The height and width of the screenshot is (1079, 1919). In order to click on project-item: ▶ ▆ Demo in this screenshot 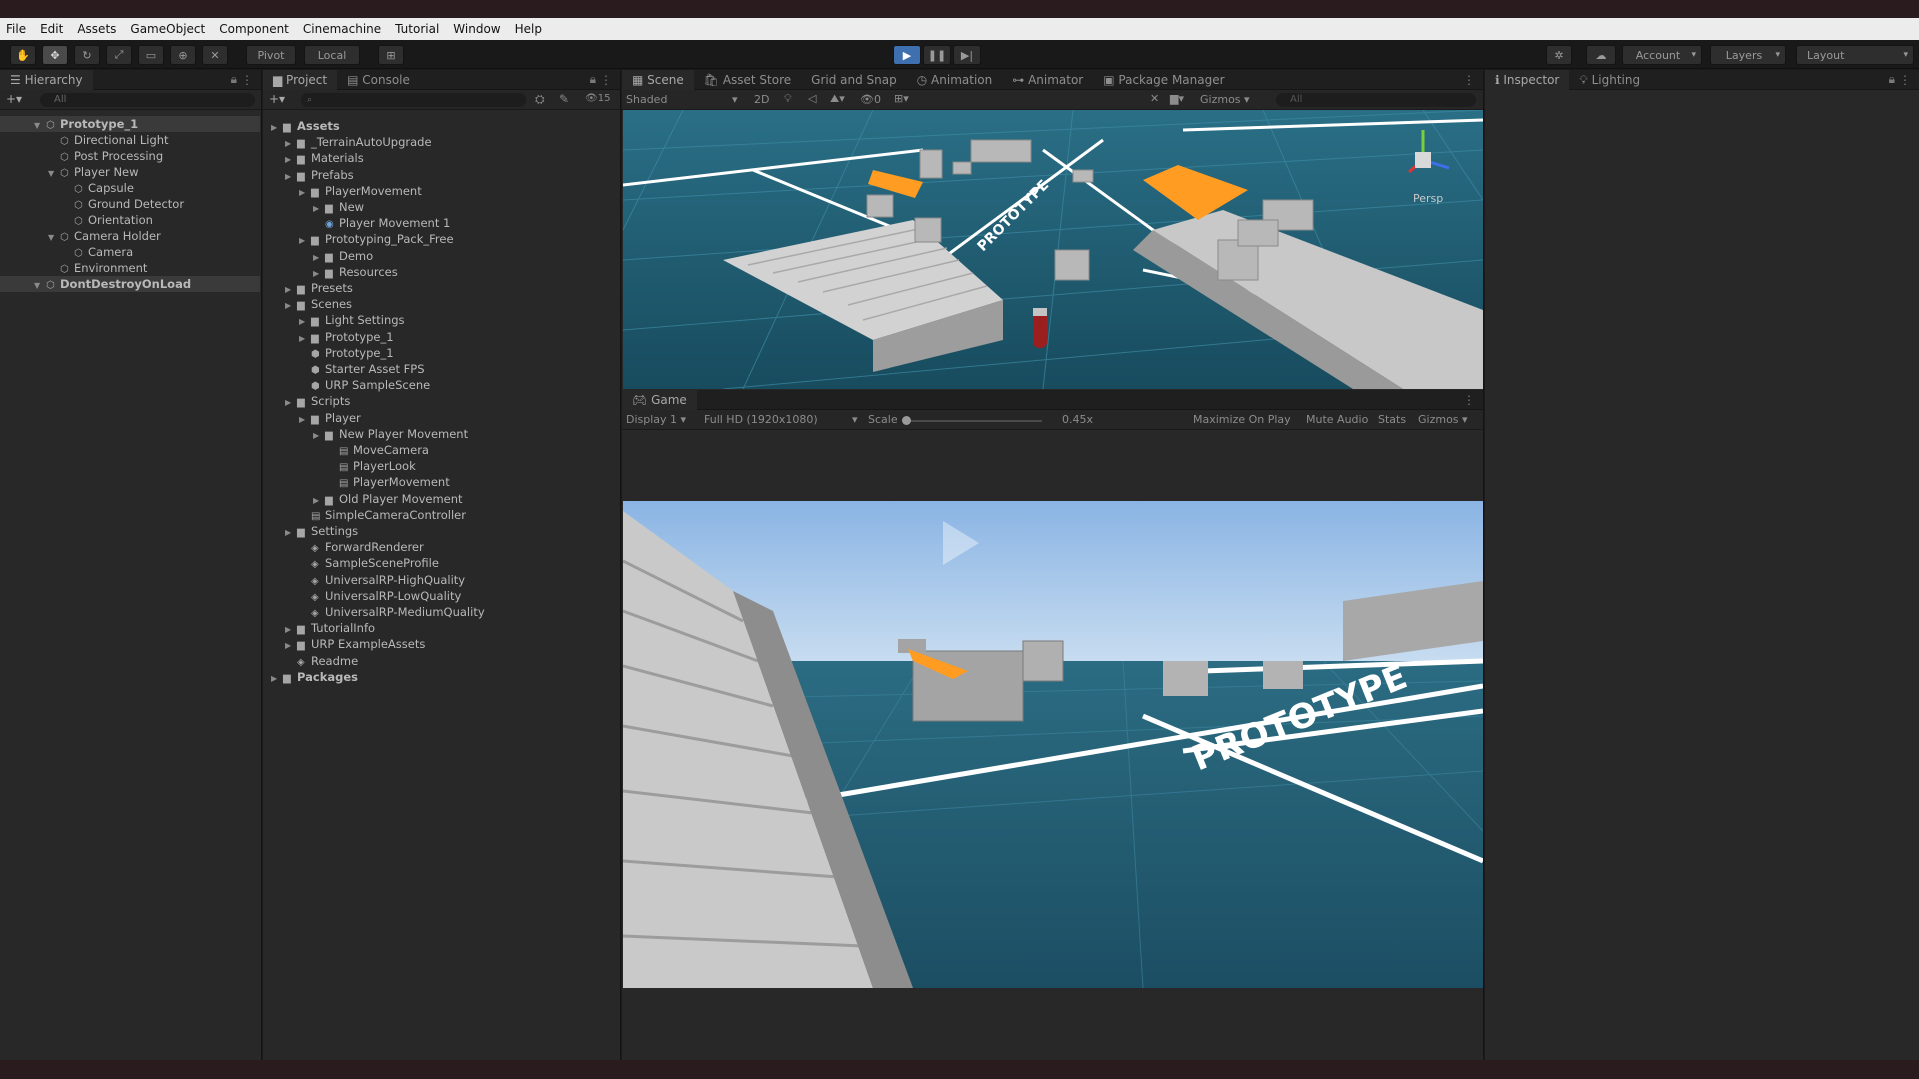, I will do `click(441, 256)`.